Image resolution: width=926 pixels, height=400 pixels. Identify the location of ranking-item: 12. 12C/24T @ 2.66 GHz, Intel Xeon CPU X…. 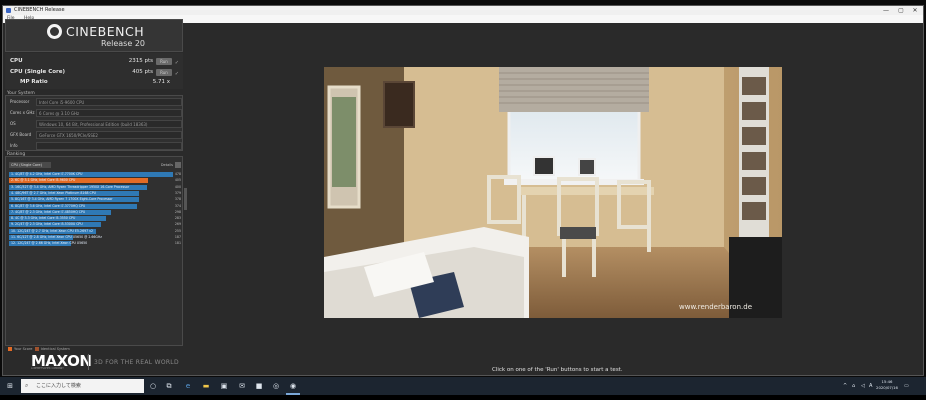
(95, 244).